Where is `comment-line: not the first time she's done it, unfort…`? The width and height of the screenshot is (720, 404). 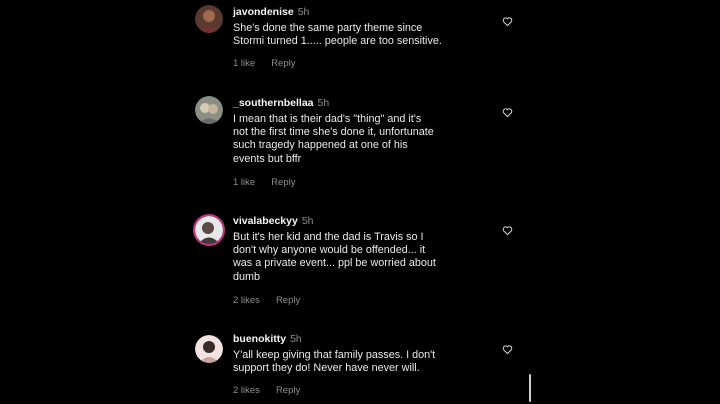
comment-line: not the first time she's done it, unfort… is located at coordinates (333, 132).